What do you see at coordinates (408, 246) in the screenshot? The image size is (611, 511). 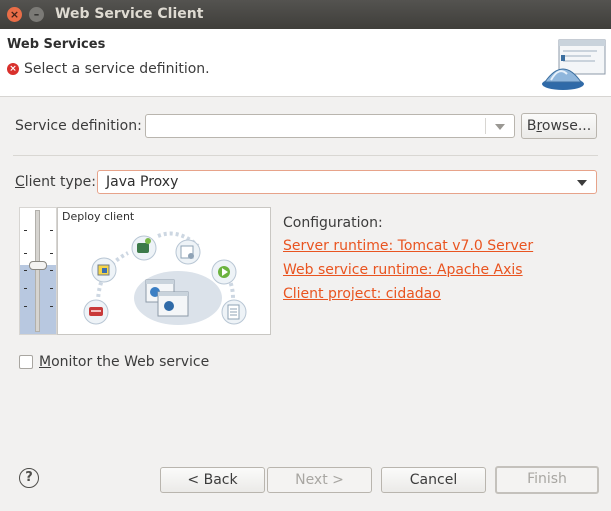 I see `server-runtime-link: Server runtime: Tomcat v7.0 Server` at bounding box center [408, 246].